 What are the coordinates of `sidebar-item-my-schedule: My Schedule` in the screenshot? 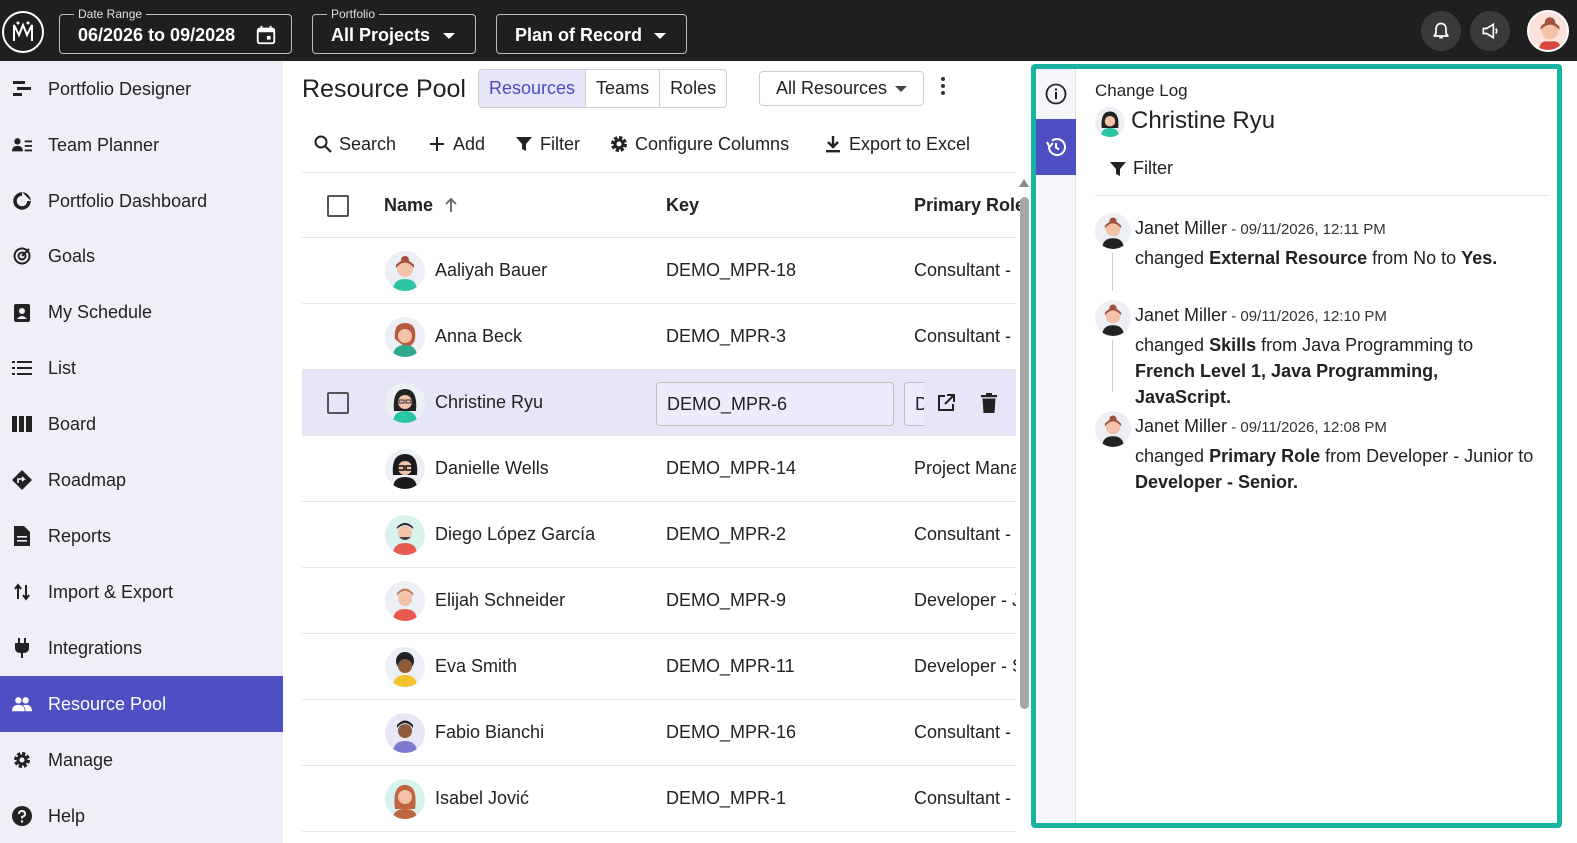 It's located at (141, 312).